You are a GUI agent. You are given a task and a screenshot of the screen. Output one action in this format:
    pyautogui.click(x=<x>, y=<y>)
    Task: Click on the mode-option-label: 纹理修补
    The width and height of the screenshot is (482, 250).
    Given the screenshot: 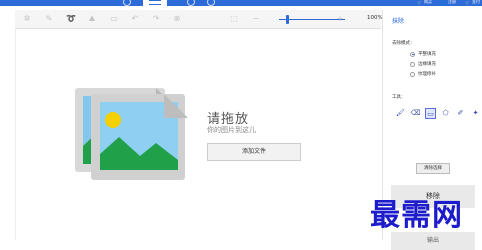 What is the action you would take?
    pyautogui.click(x=427, y=74)
    